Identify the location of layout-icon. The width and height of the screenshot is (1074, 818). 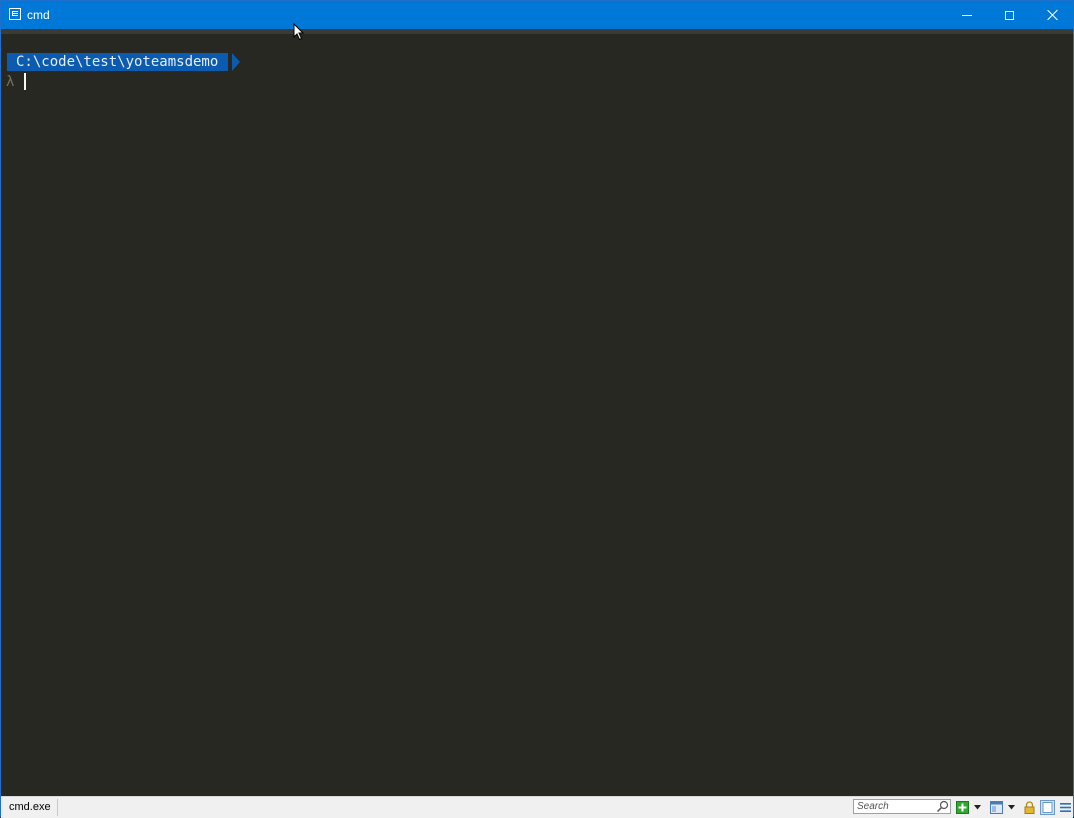
(996, 807).